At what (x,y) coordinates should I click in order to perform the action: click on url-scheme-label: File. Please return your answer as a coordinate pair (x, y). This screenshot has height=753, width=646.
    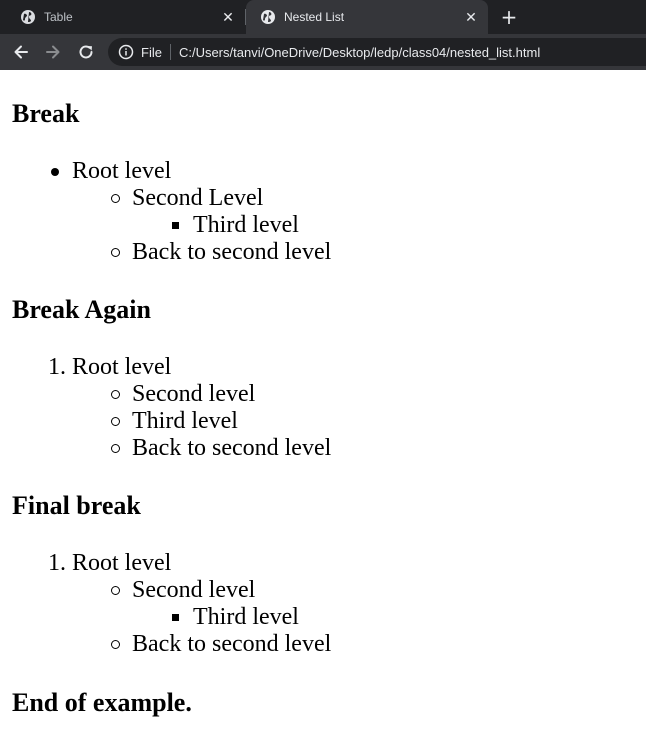
    Looking at the image, I should click on (151, 52).